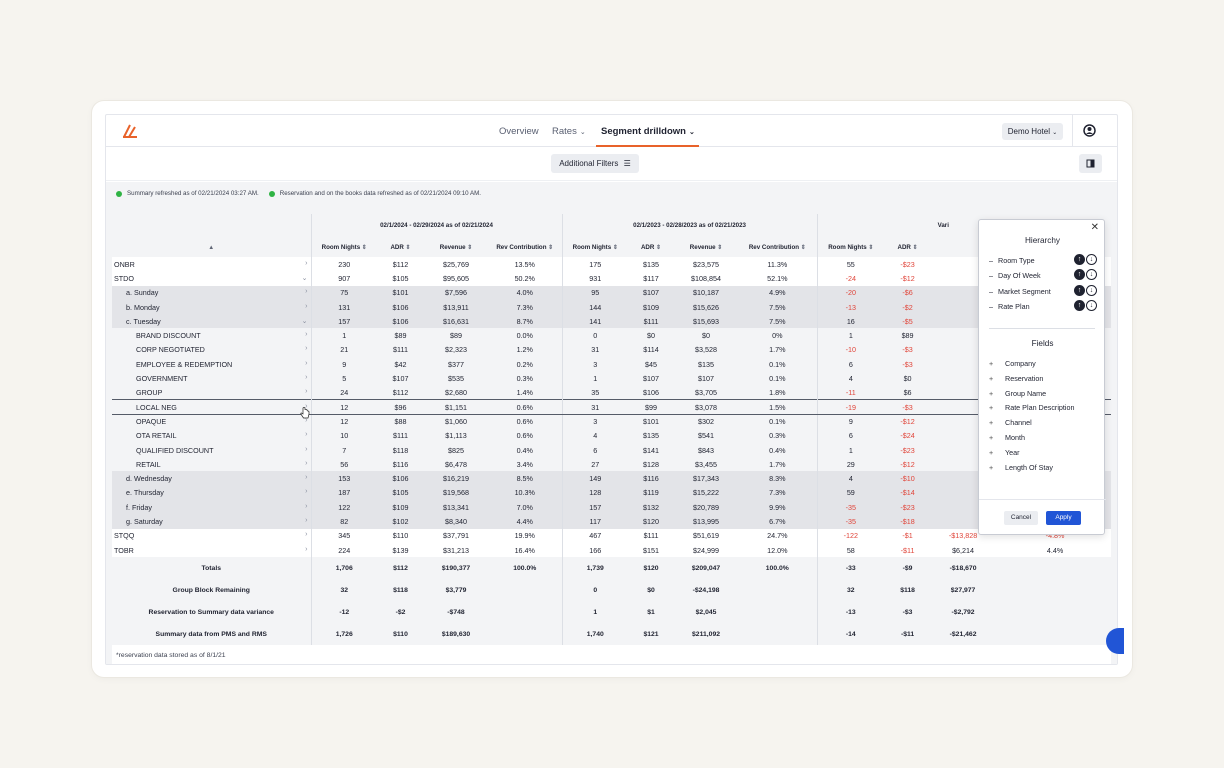 This screenshot has width=1224, height=768. What do you see at coordinates (569, 131) in the screenshot?
I see `nav-rates: Rates ⌄` at bounding box center [569, 131].